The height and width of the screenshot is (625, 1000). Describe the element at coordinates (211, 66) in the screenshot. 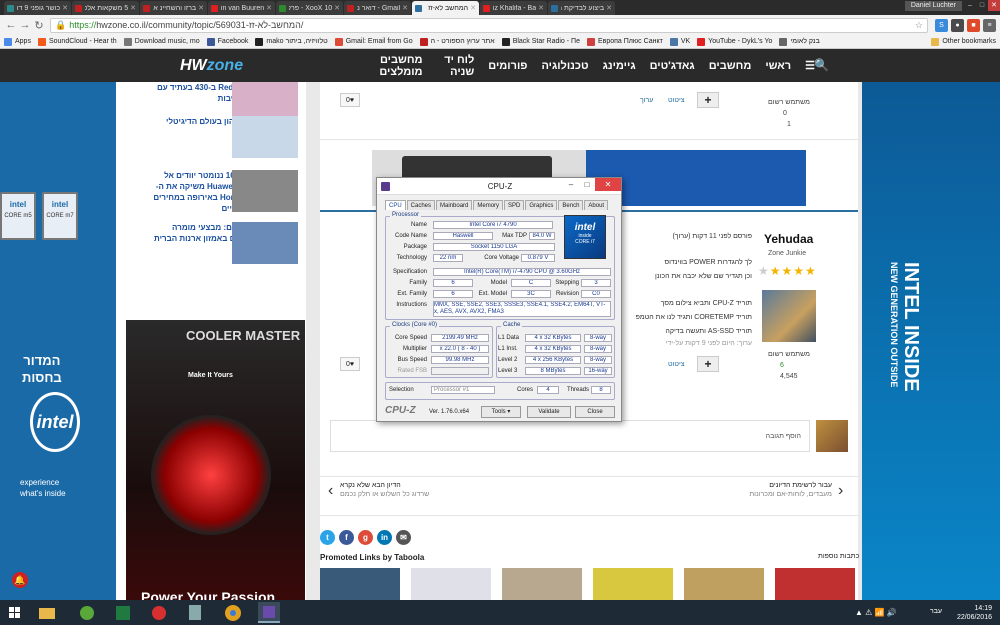

I see `site-logo: HWzone` at that location.